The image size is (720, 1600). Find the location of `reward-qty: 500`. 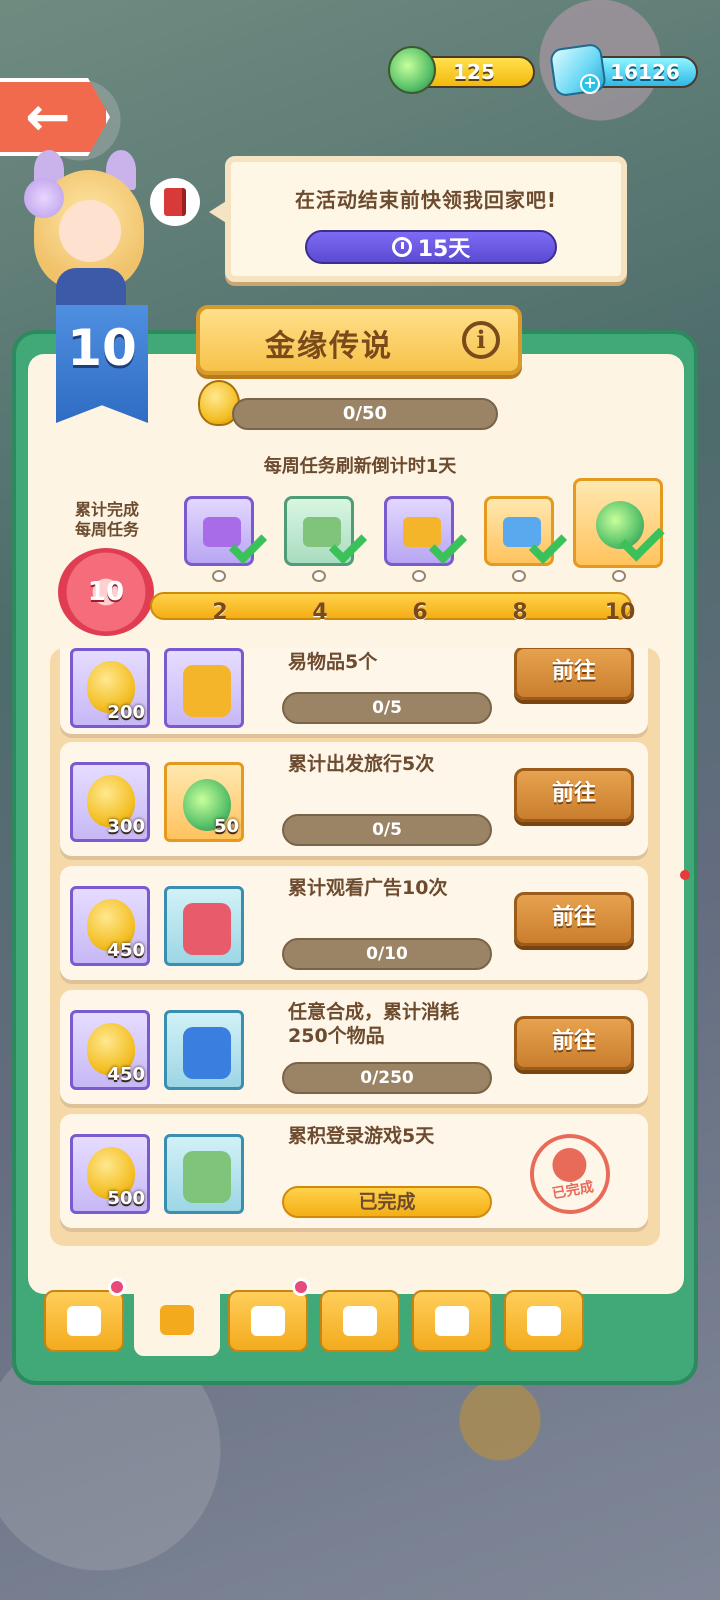

reward-qty: 500 is located at coordinates (126, 1198).